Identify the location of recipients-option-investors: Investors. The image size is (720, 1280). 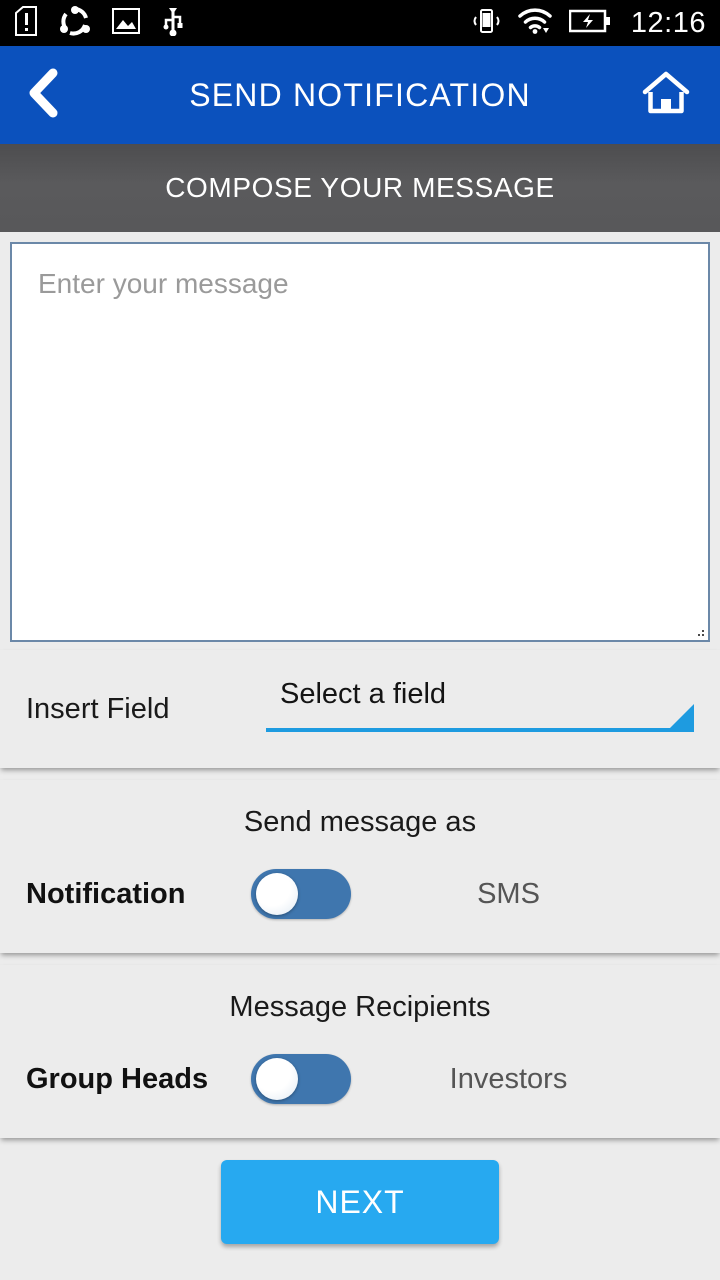
(522, 1079).